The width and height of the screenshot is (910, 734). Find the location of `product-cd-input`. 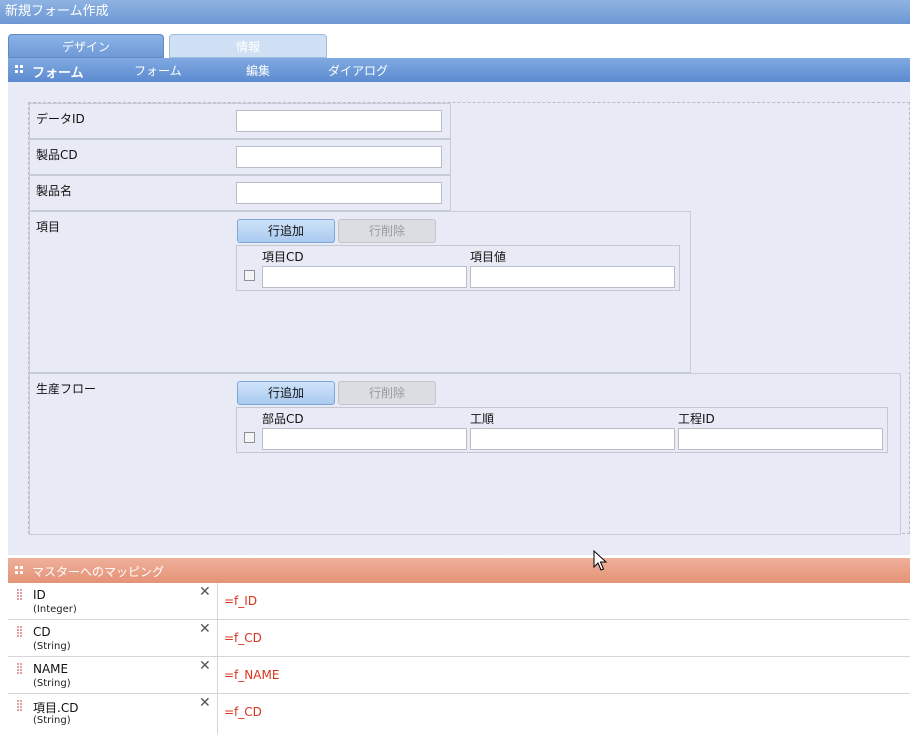

product-cd-input is located at coordinates (339, 157).